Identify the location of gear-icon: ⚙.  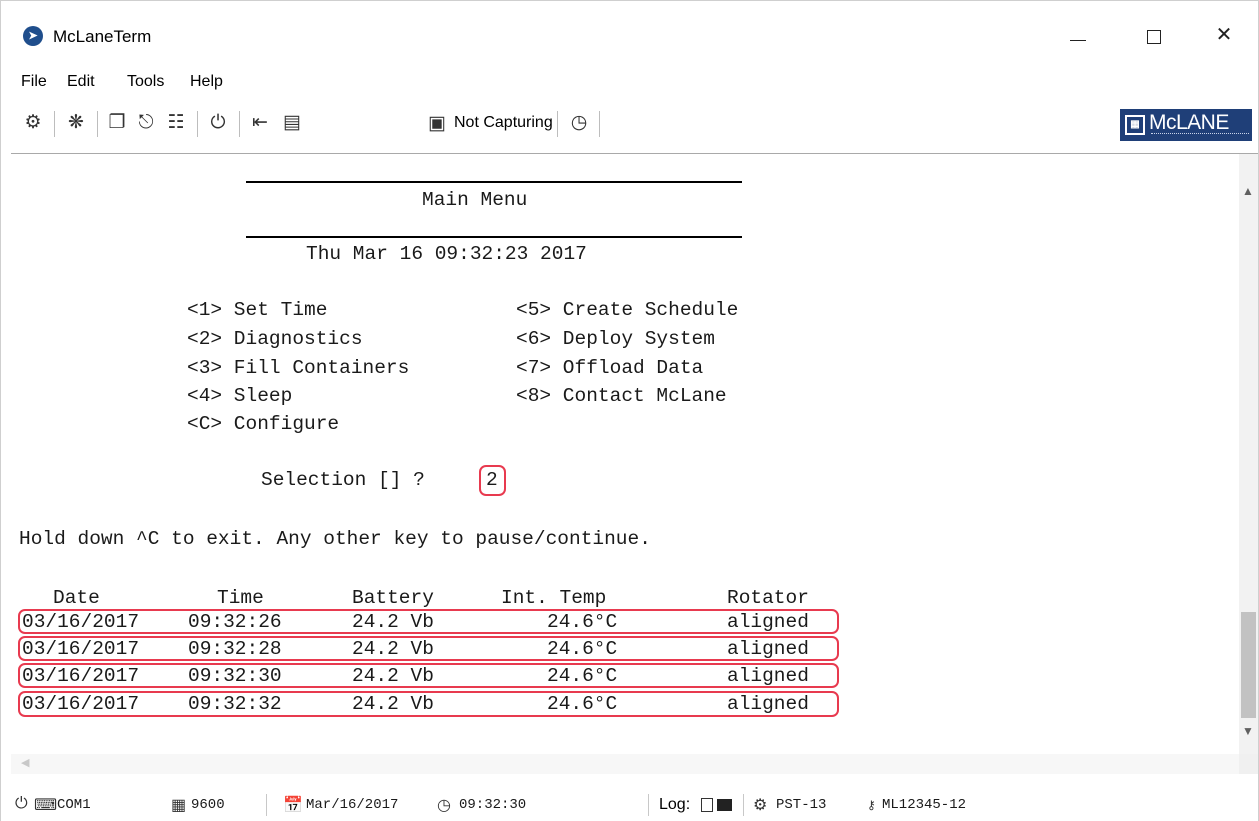
(33, 123).